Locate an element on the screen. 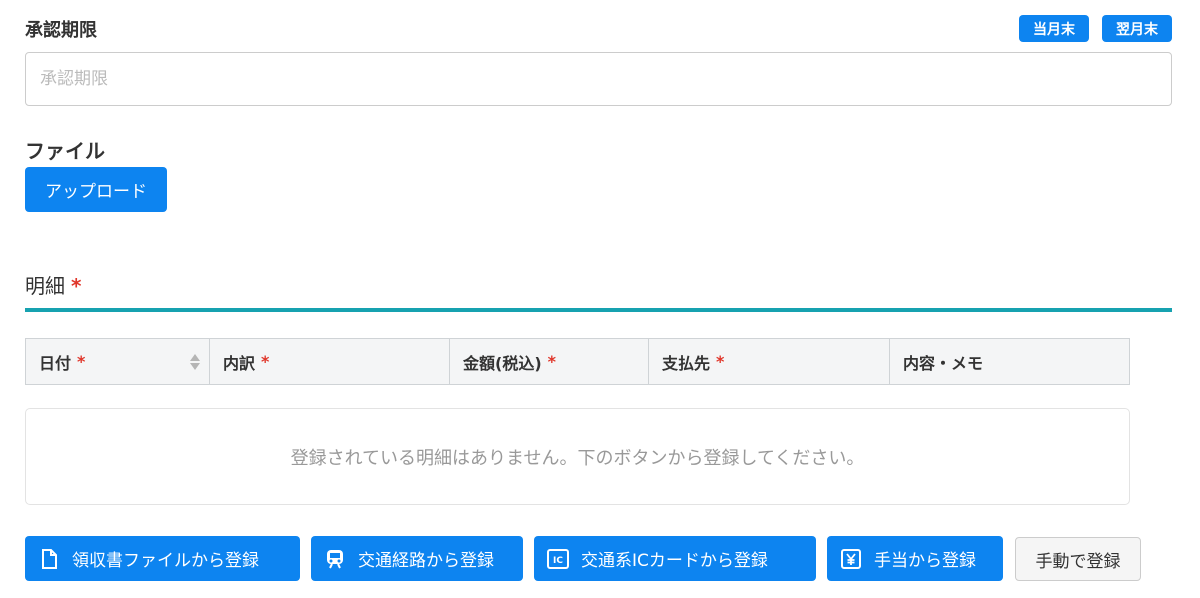 This screenshot has width=1200, height=598. yen-icon is located at coordinates (851, 559).